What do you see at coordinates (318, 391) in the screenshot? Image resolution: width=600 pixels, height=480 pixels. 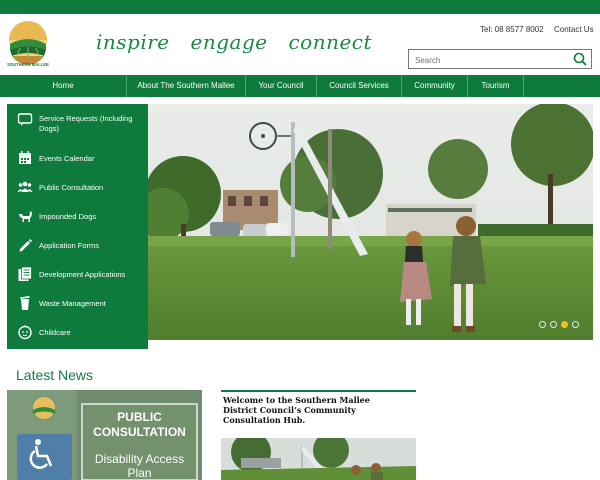 I see `card-top-rule` at bounding box center [318, 391].